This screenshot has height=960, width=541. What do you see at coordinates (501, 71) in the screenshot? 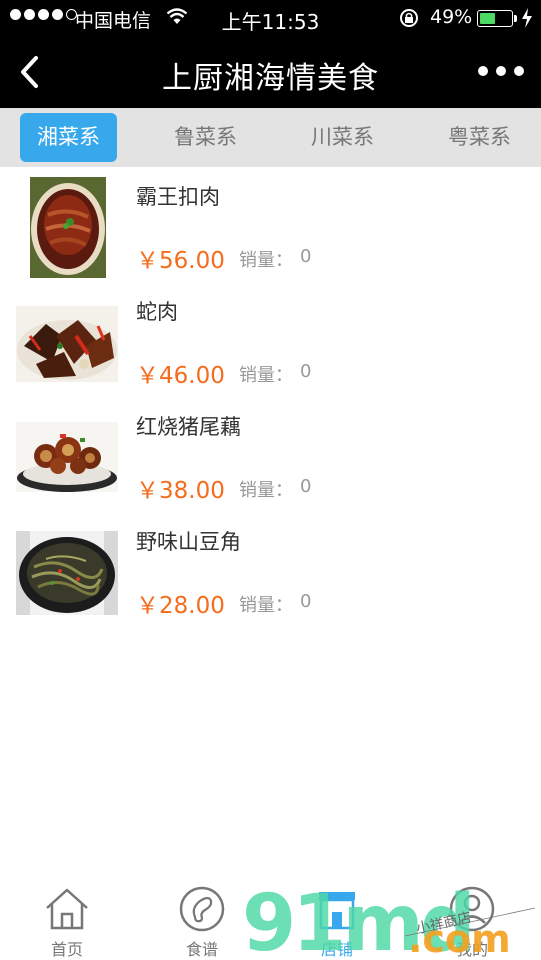
I see `more-dots-icon` at bounding box center [501, 71].